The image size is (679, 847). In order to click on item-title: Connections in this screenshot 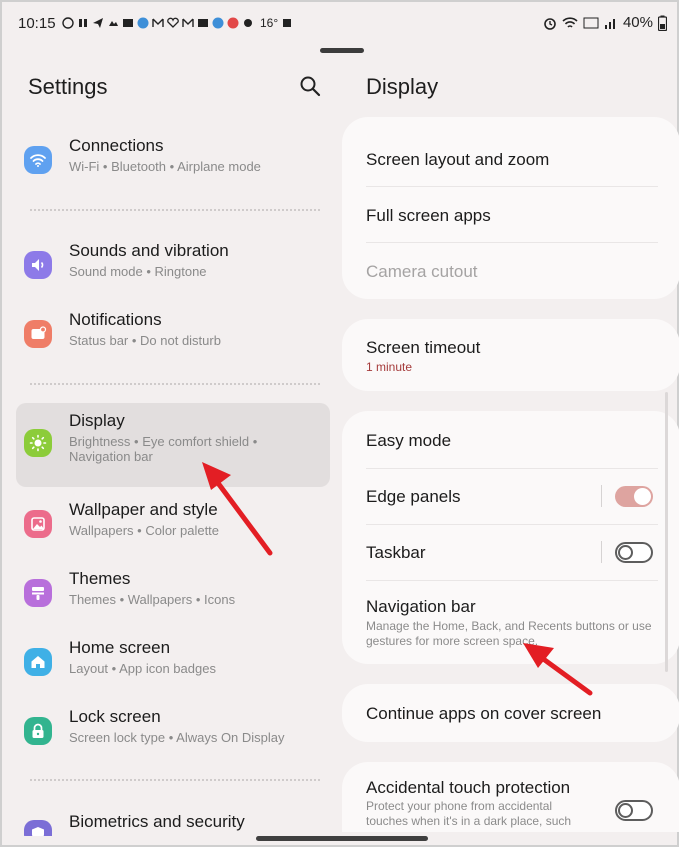, I will do `click(116, 145)`.